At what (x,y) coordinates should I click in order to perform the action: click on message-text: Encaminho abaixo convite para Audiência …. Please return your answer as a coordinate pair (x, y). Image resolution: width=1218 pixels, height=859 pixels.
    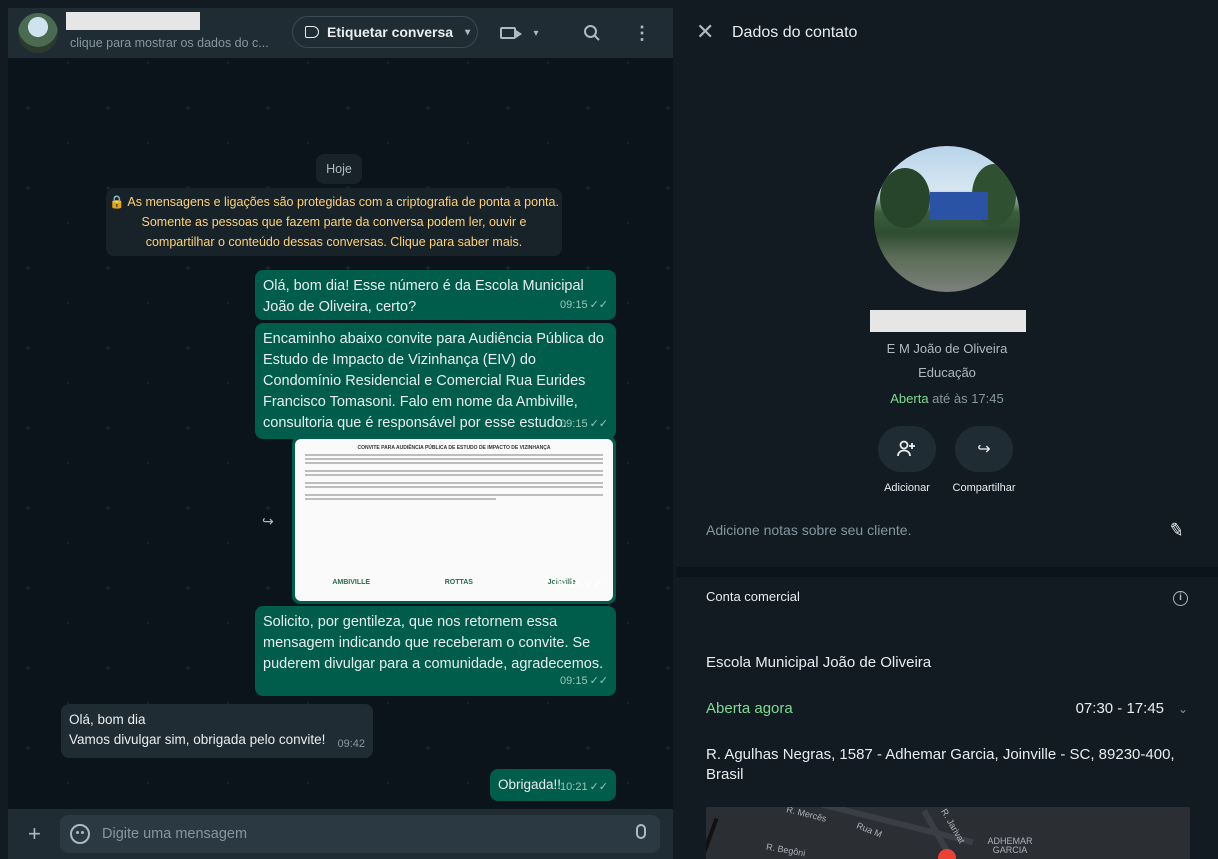
    Looking at the image, I should click on (433, 381).